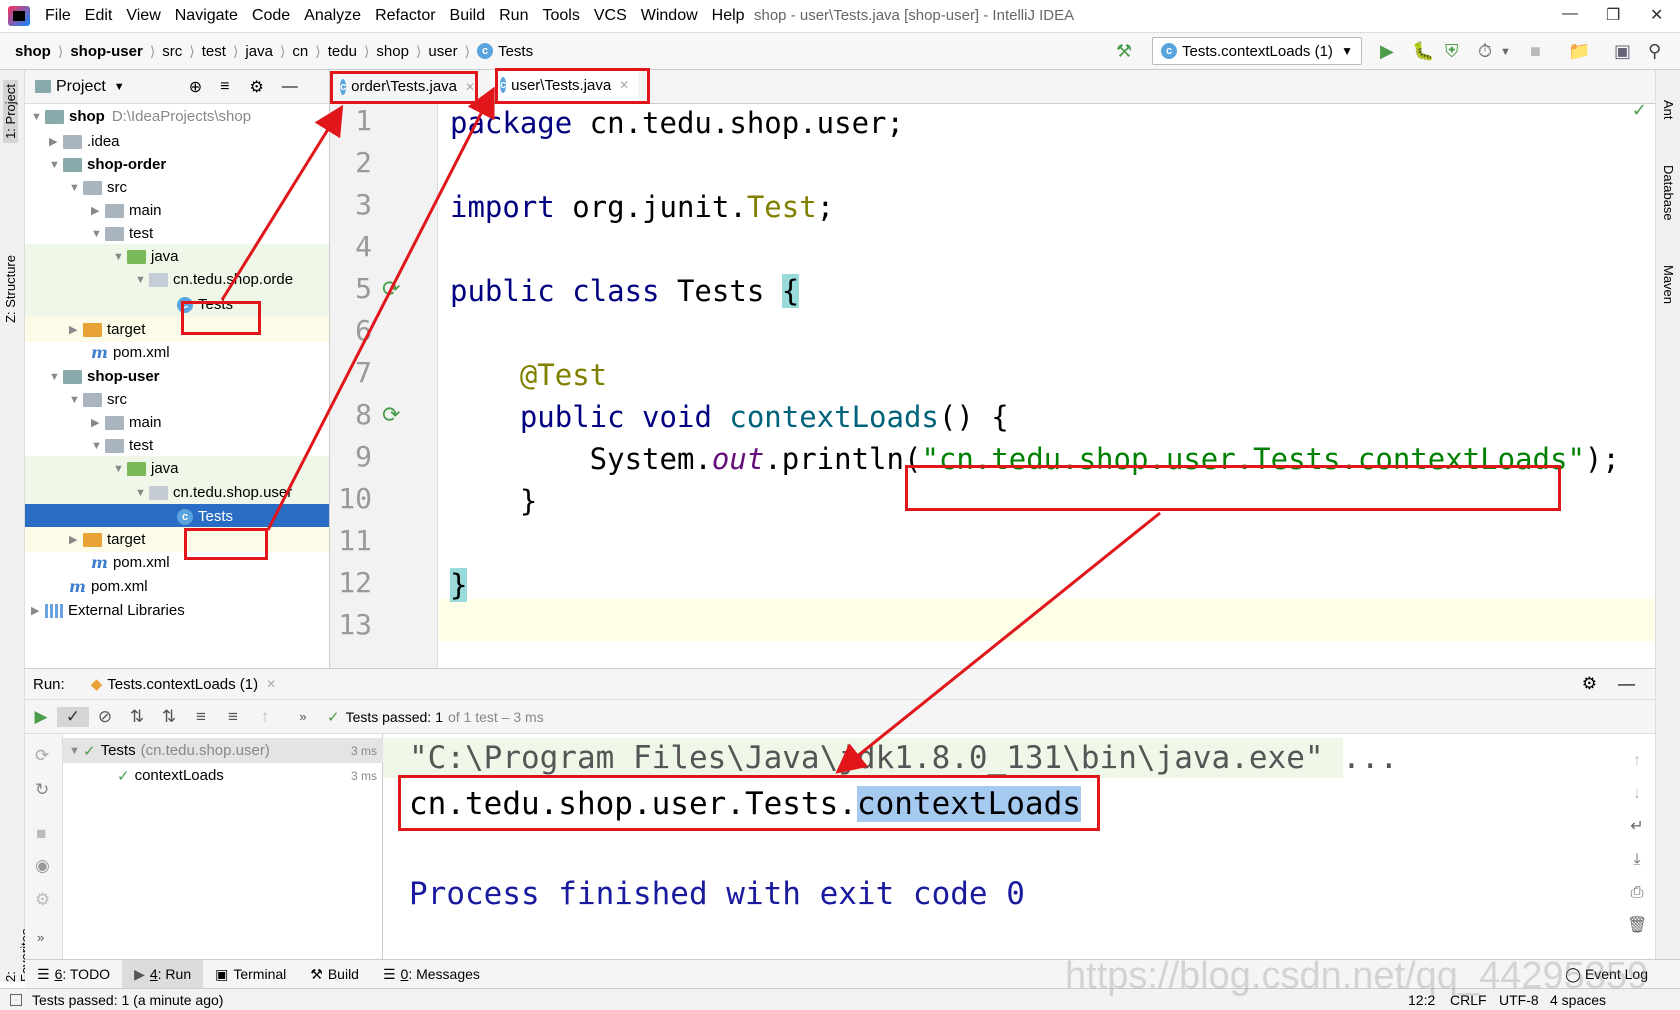 This screenshot has height=1010, width=1680. Describe the element at coordinates (1637, 826) in the screenshot. I see `soft-wrap-icon: ↵` at that location.